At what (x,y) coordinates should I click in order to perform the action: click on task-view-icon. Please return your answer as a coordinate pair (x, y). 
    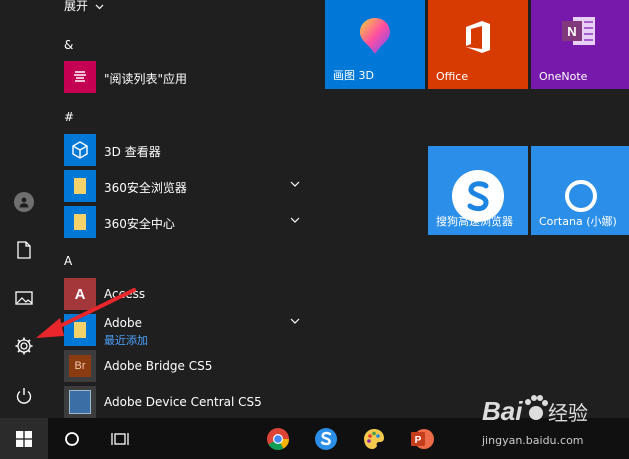
    Looking at the image, I should click on (120, 438).